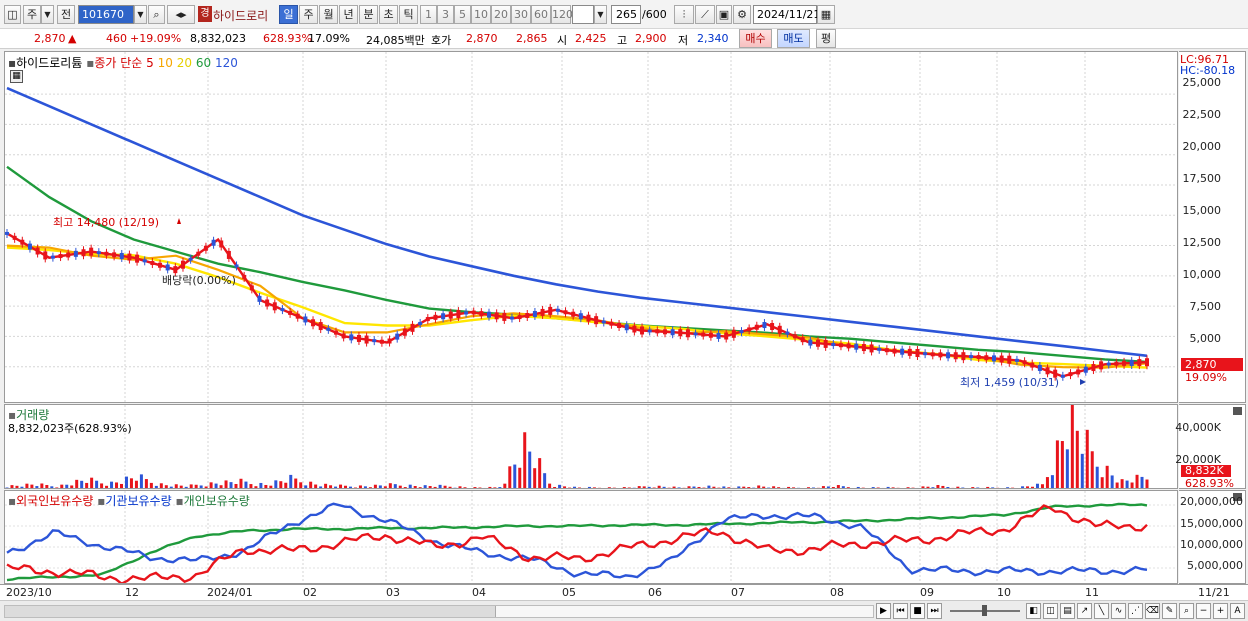 This screenshot has width=1248, height=621. Describe the element at coordinates (445, 14) in the screenshot. I see `step-3-button: 3` at that location.